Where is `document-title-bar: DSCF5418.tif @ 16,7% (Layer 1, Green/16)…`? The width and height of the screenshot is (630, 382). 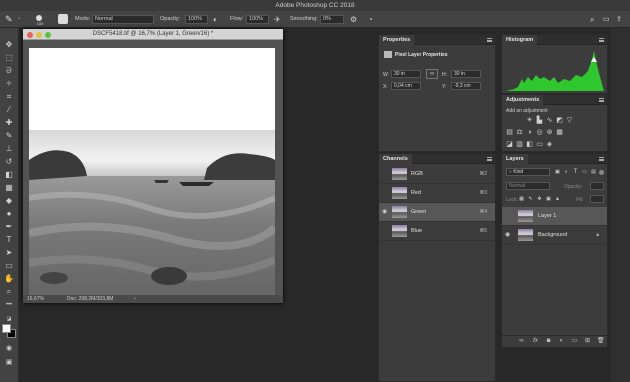
document-title-bar: DSCF5418.tif @ 16,7% (Layer 1, Green/16)… is located at coordinates (153, 34).